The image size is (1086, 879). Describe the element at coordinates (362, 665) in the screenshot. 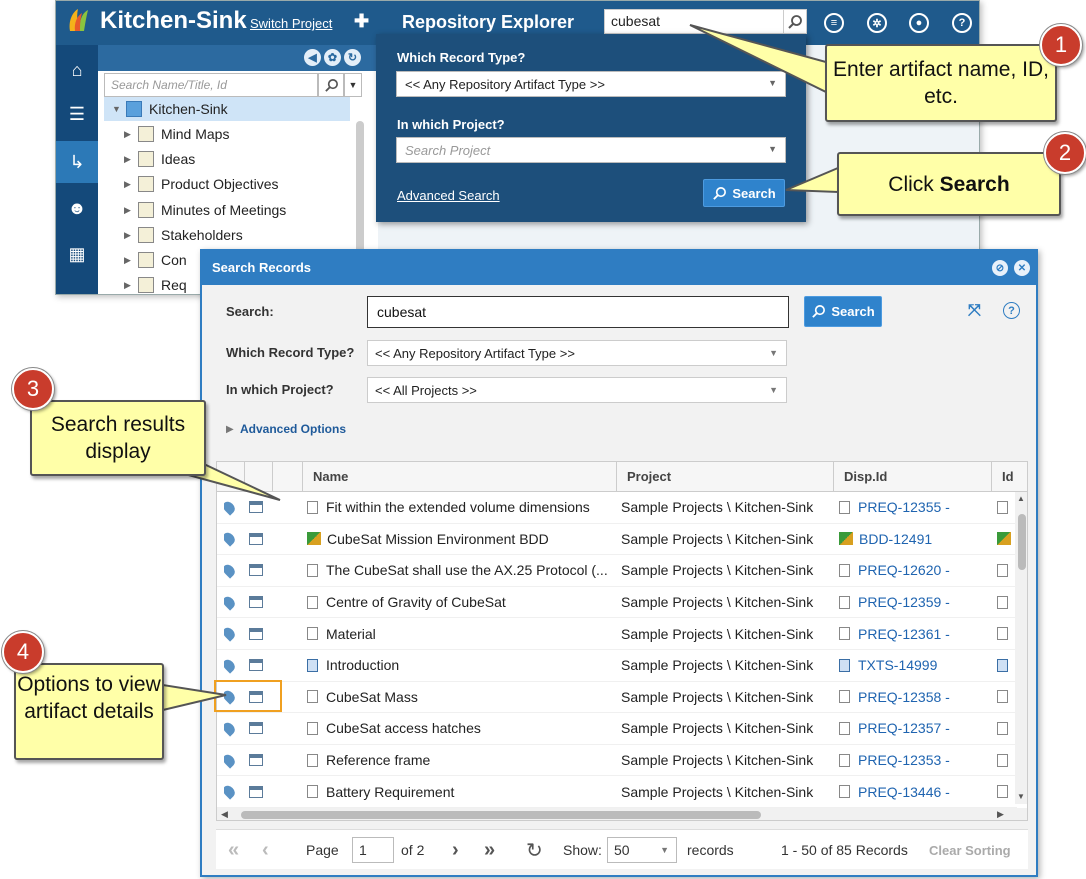

I see `row-name: Introduction` at that location.